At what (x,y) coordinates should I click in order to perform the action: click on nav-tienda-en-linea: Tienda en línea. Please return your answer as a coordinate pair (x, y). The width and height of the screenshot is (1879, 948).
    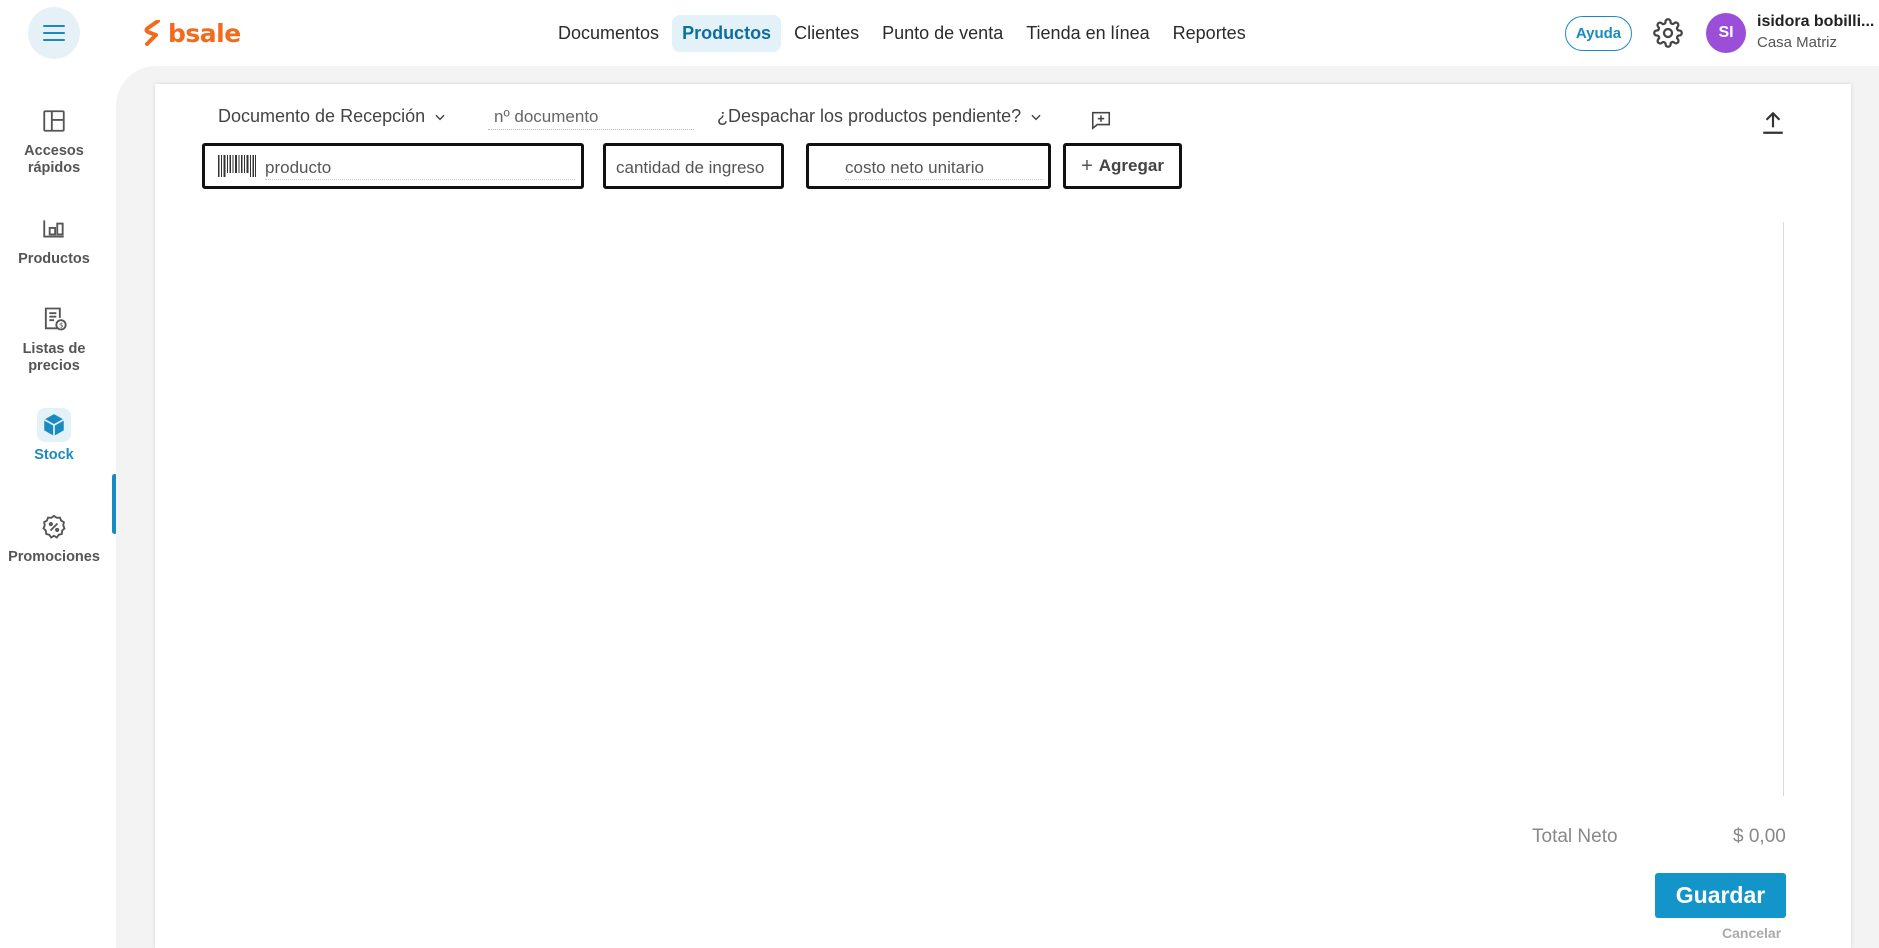
    Looking at the image, I should click on (1087, 33).